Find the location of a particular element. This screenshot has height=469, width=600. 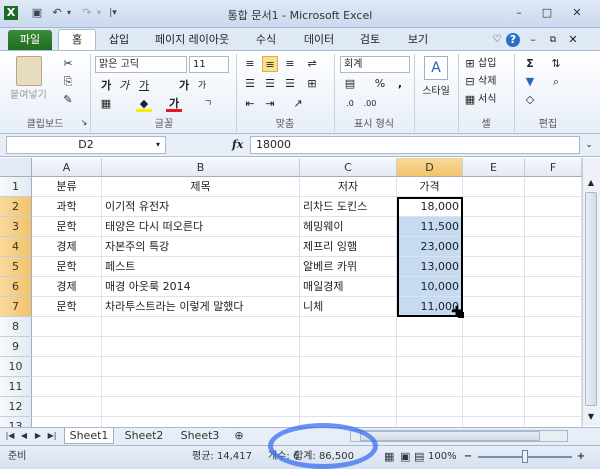

sort-filter-icon: ⇅ is located at coordinates (556, 64).